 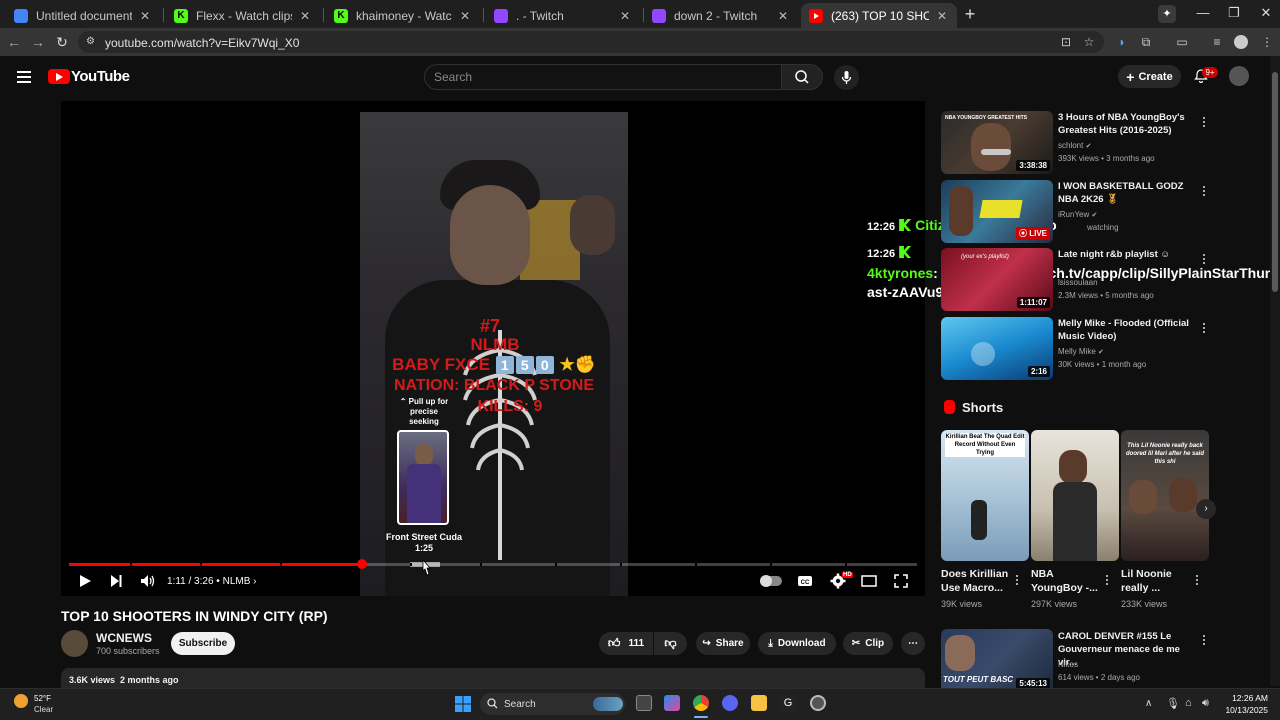 I want to click on dislike-button: 👎︎, so click(x=670, y=643).